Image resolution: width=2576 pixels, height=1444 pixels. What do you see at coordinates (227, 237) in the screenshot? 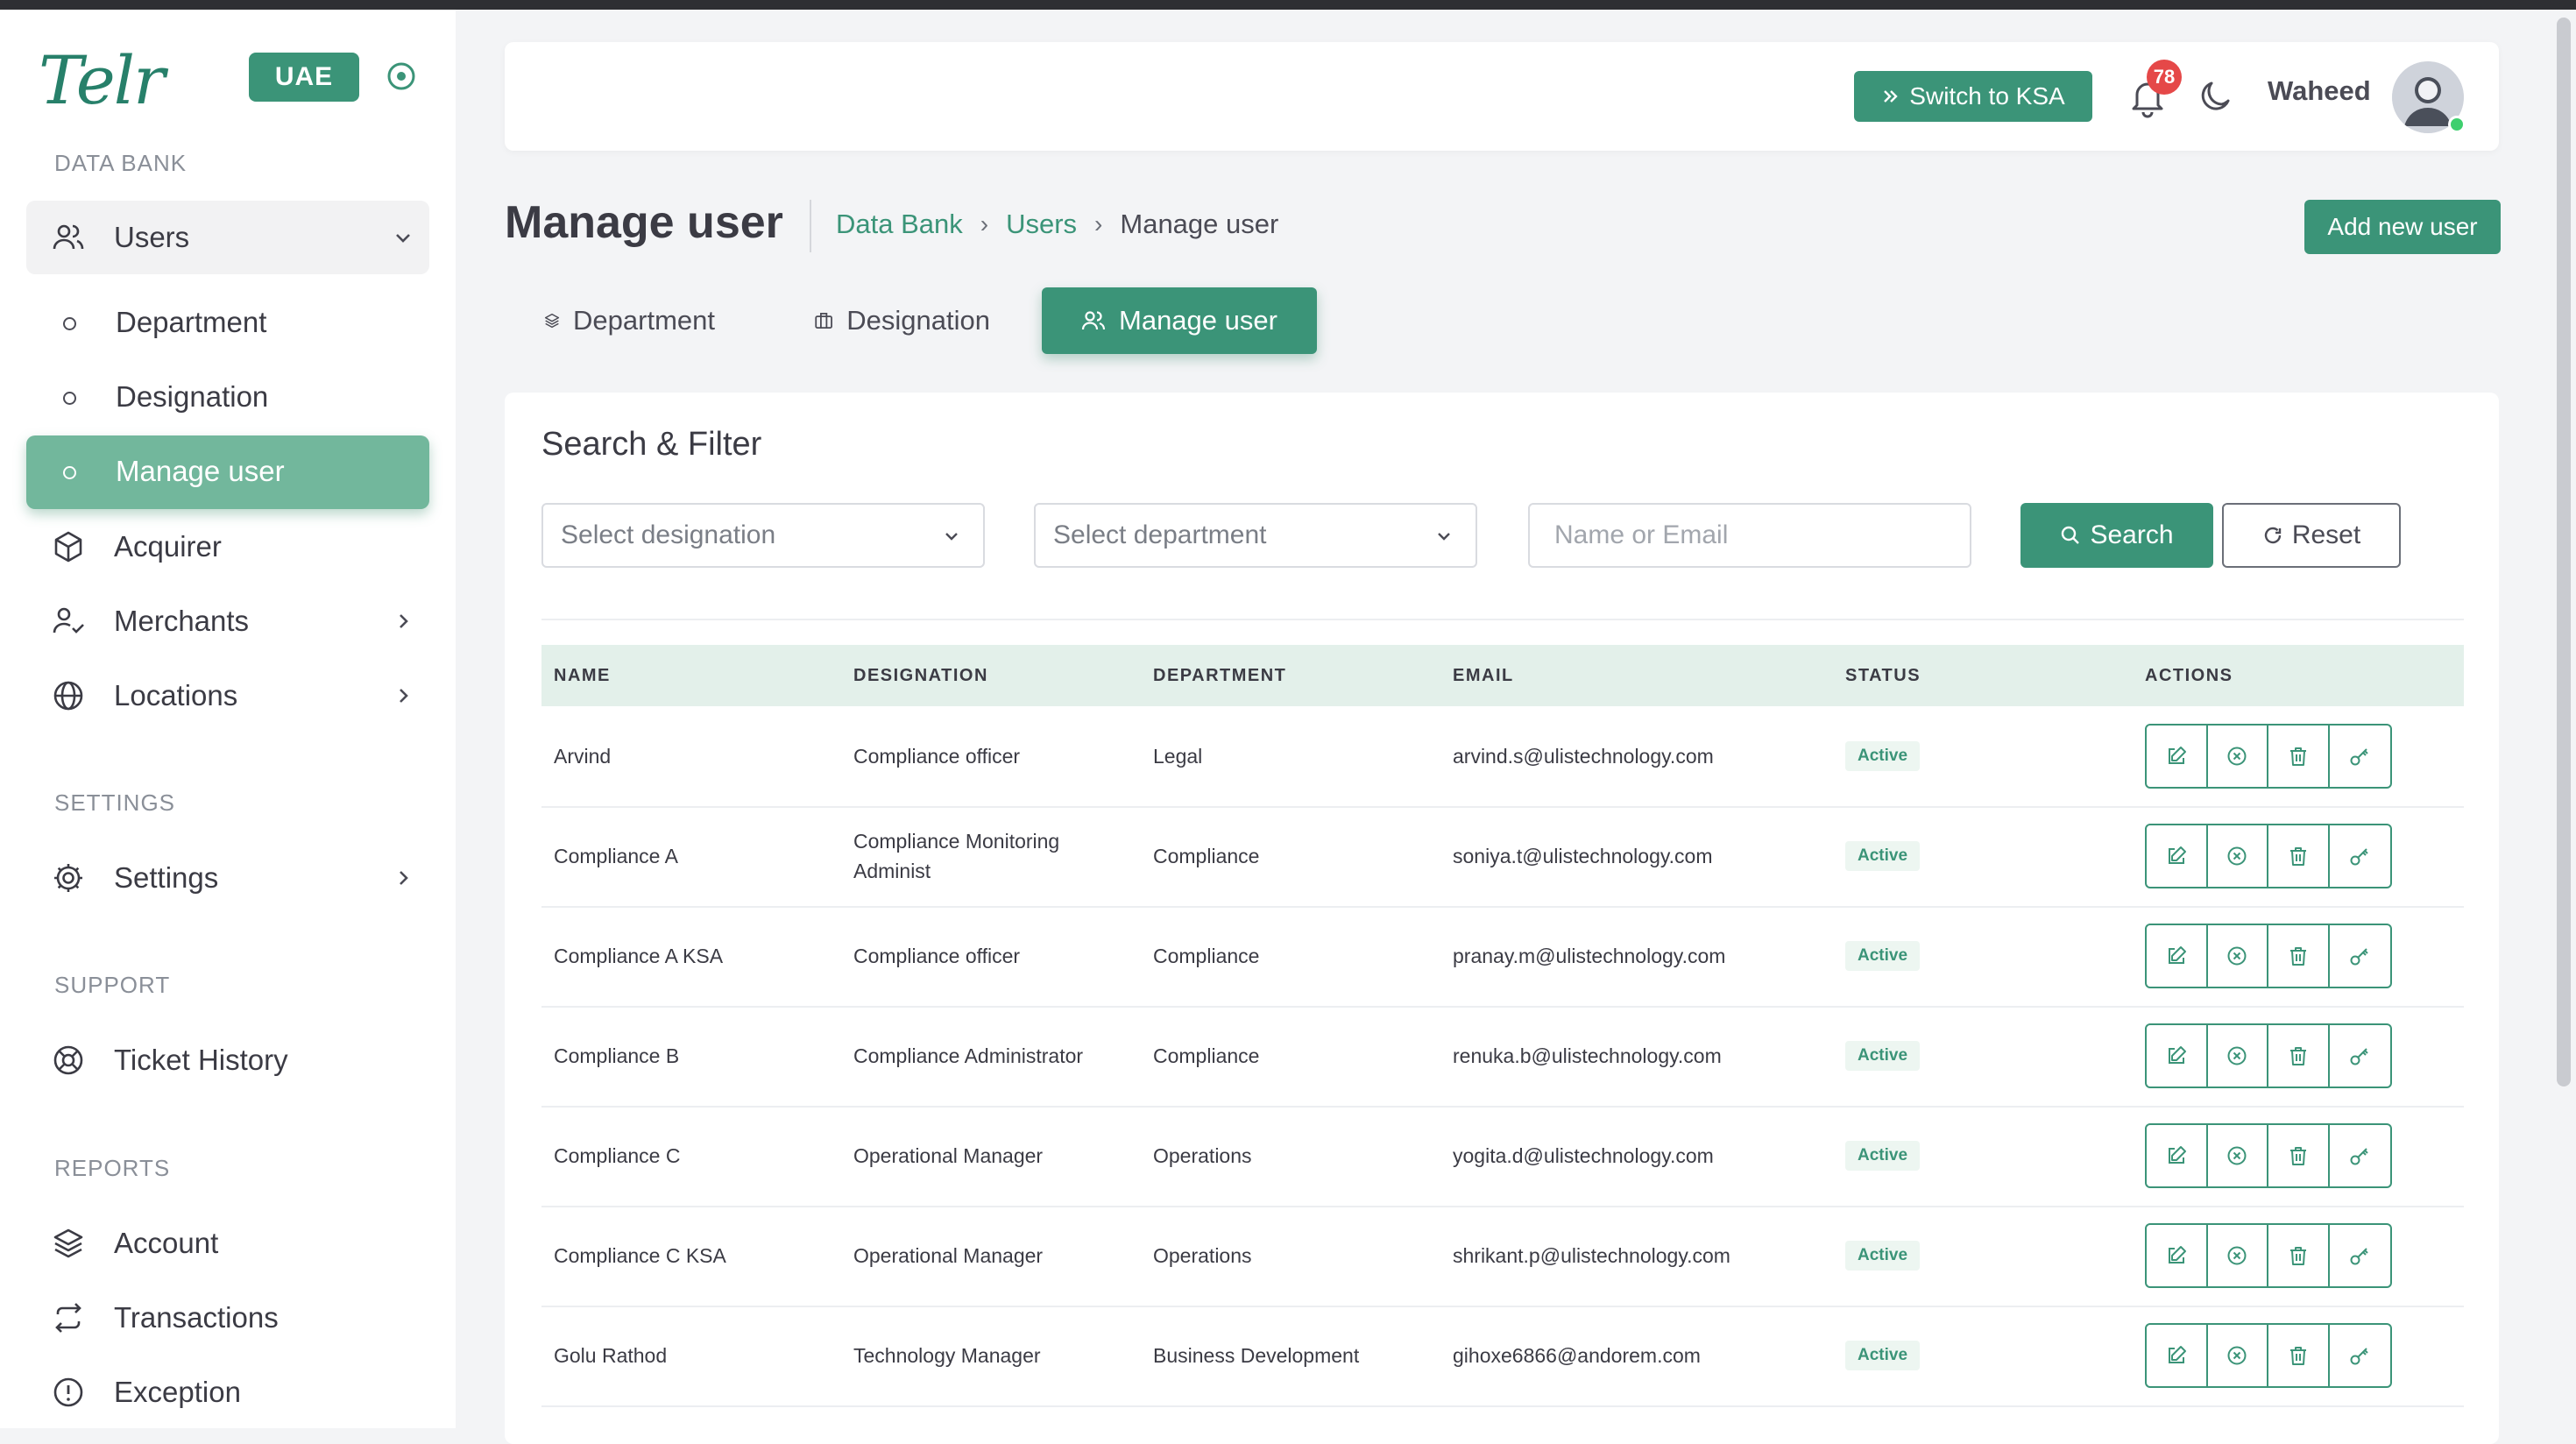
I see `sidebar-item-users: Users` at bounding box center [227, 237].